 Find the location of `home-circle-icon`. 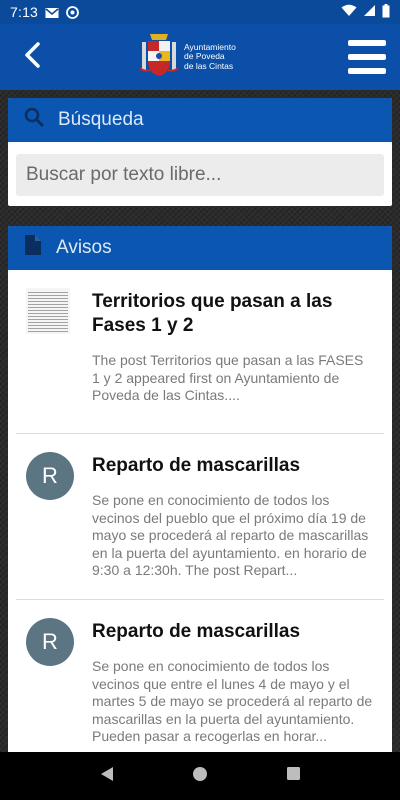

home-circle-icon is located at coordinates (200, 776).